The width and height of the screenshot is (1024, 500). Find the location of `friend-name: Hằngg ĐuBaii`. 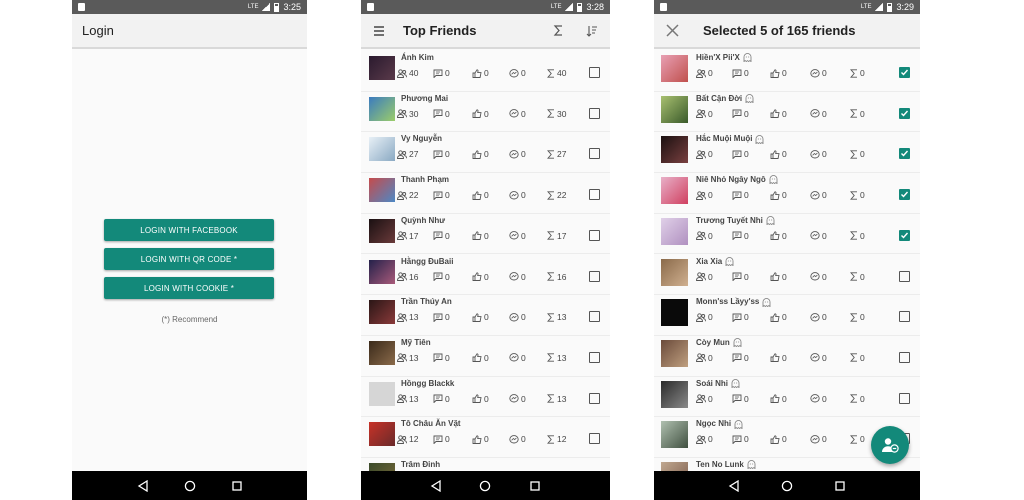

friend-name: Hằngg ĐuBaii is located at coordinates (427, 261).